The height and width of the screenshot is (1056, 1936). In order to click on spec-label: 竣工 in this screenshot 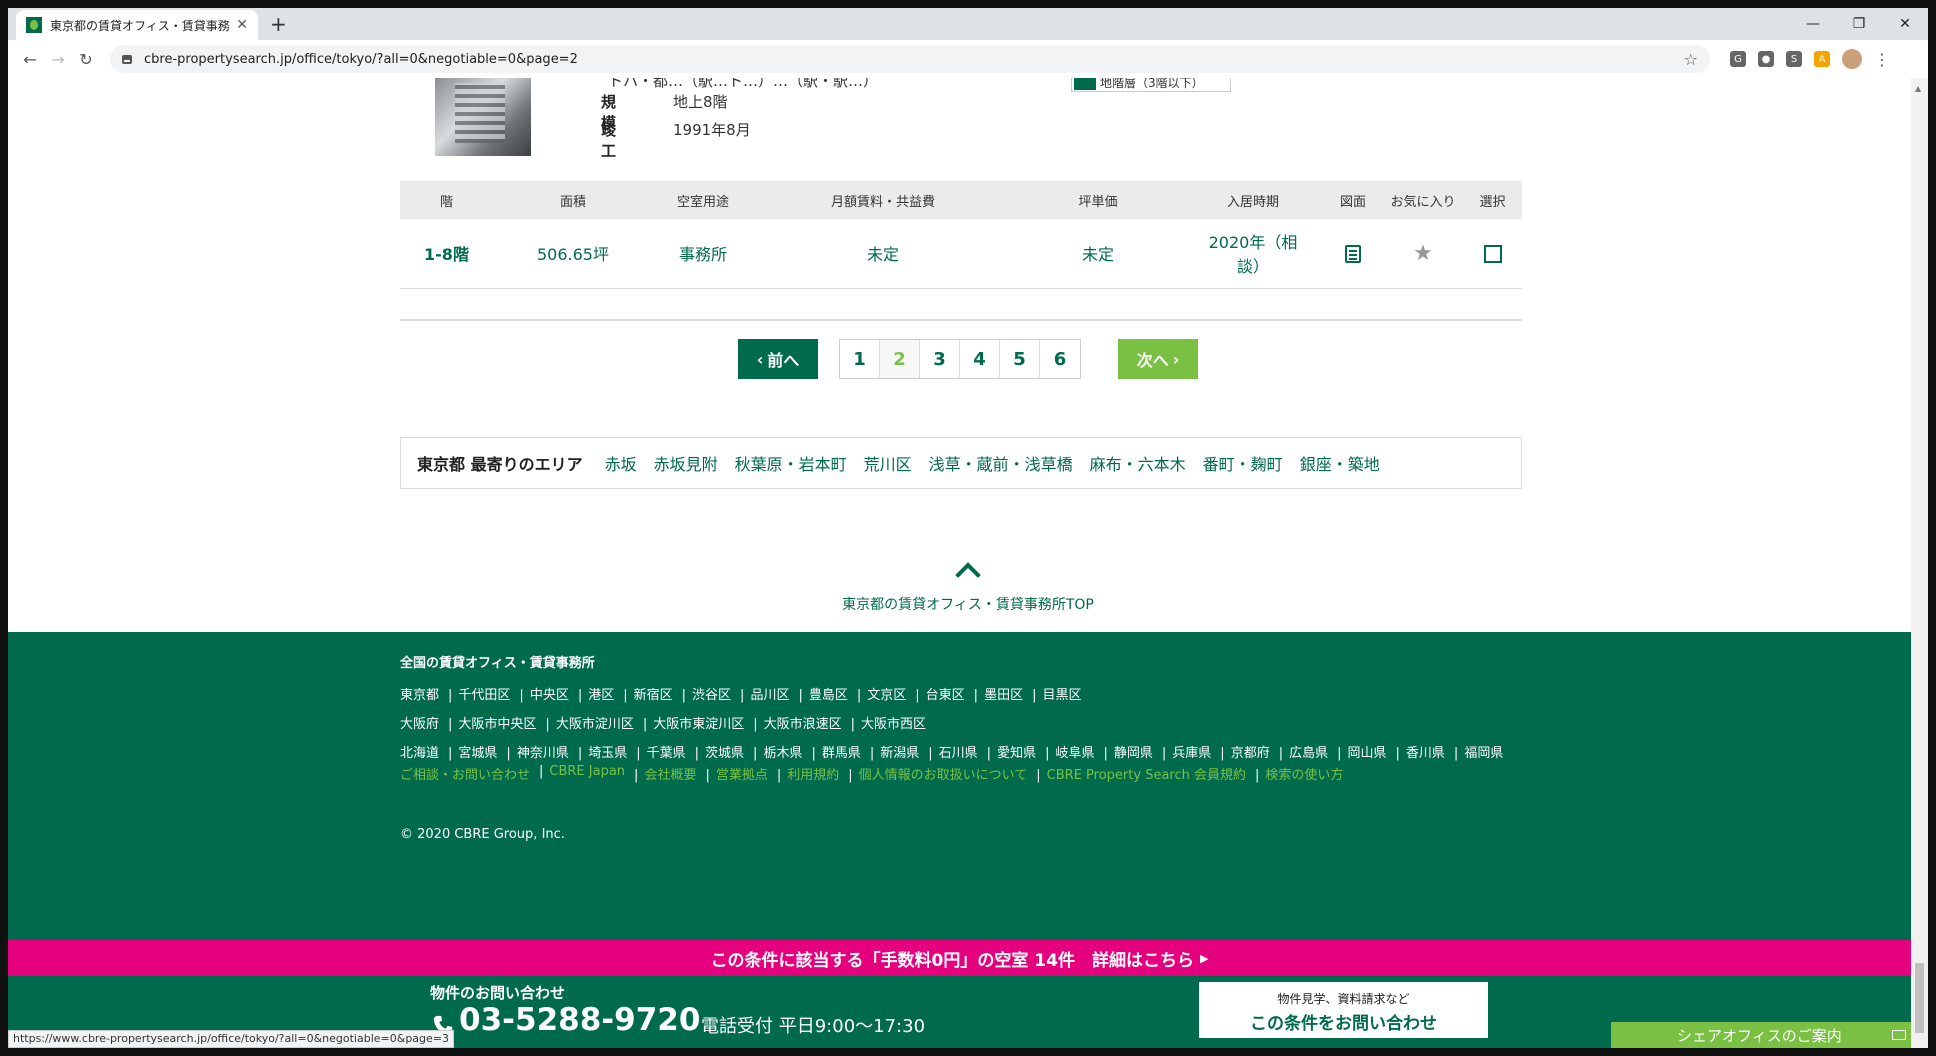, I will do `click(609, 140)`.